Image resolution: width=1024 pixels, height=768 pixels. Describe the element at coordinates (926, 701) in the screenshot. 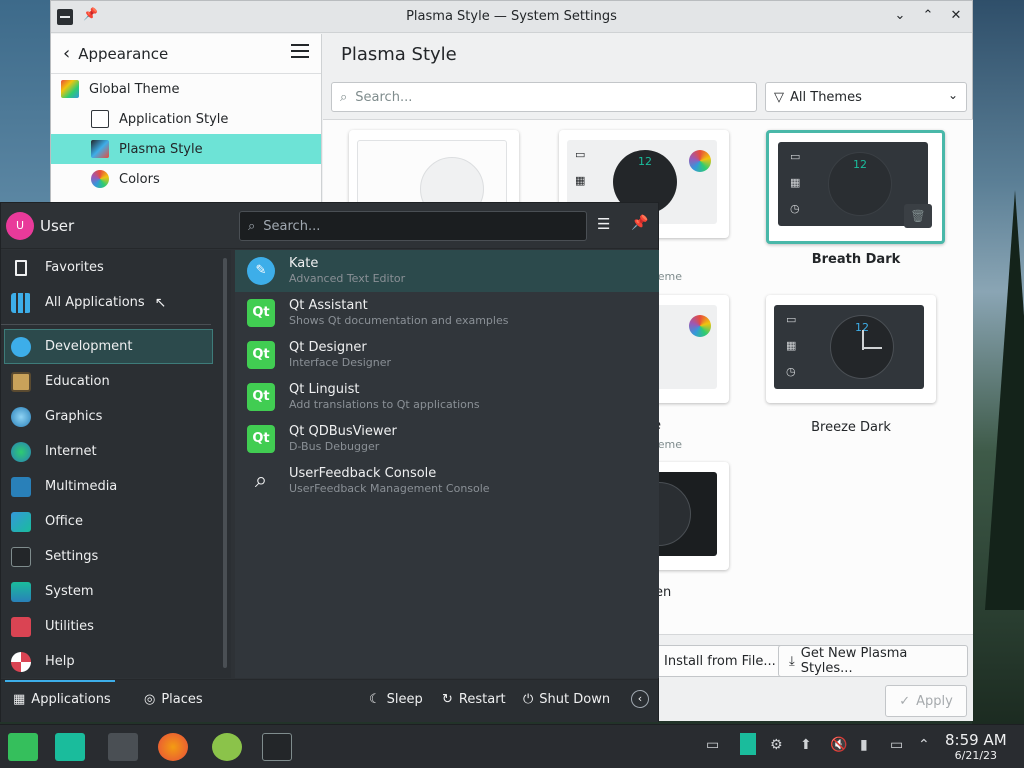

I see `apply-button: ✓ Apply` at that location.